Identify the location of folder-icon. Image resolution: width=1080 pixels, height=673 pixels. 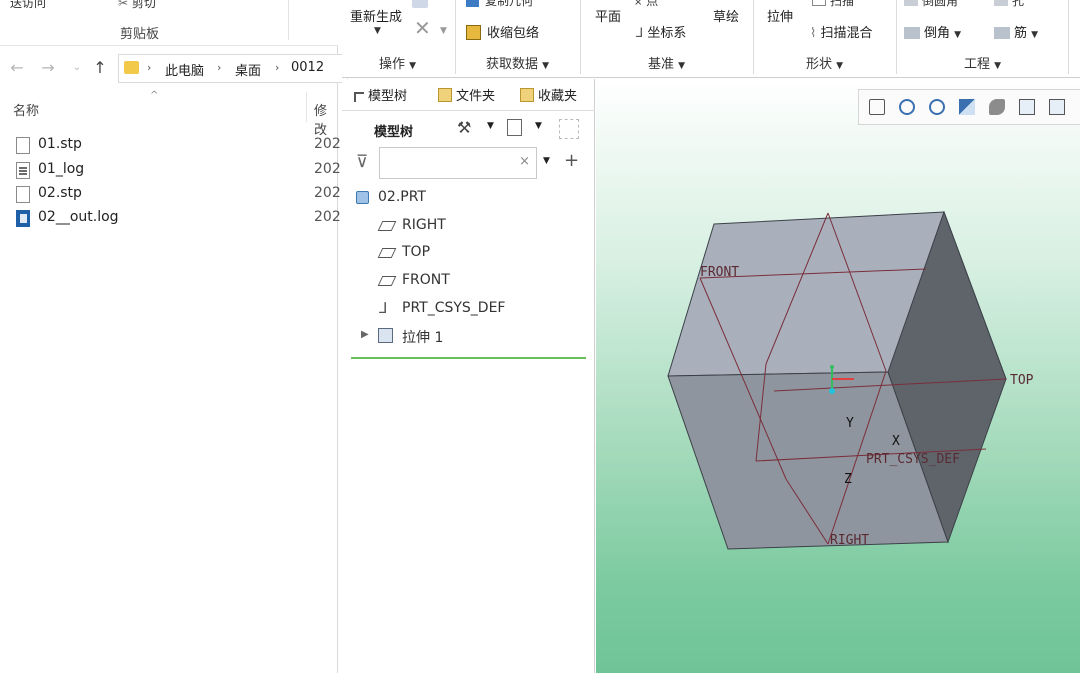
(131, 67).